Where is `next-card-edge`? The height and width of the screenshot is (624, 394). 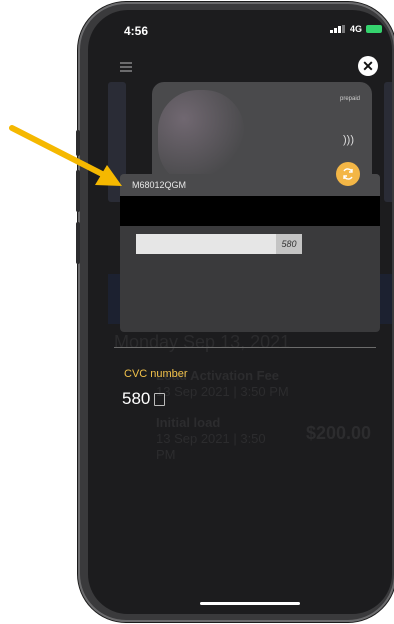
next-card-edge is located at coordinates (388, 142).